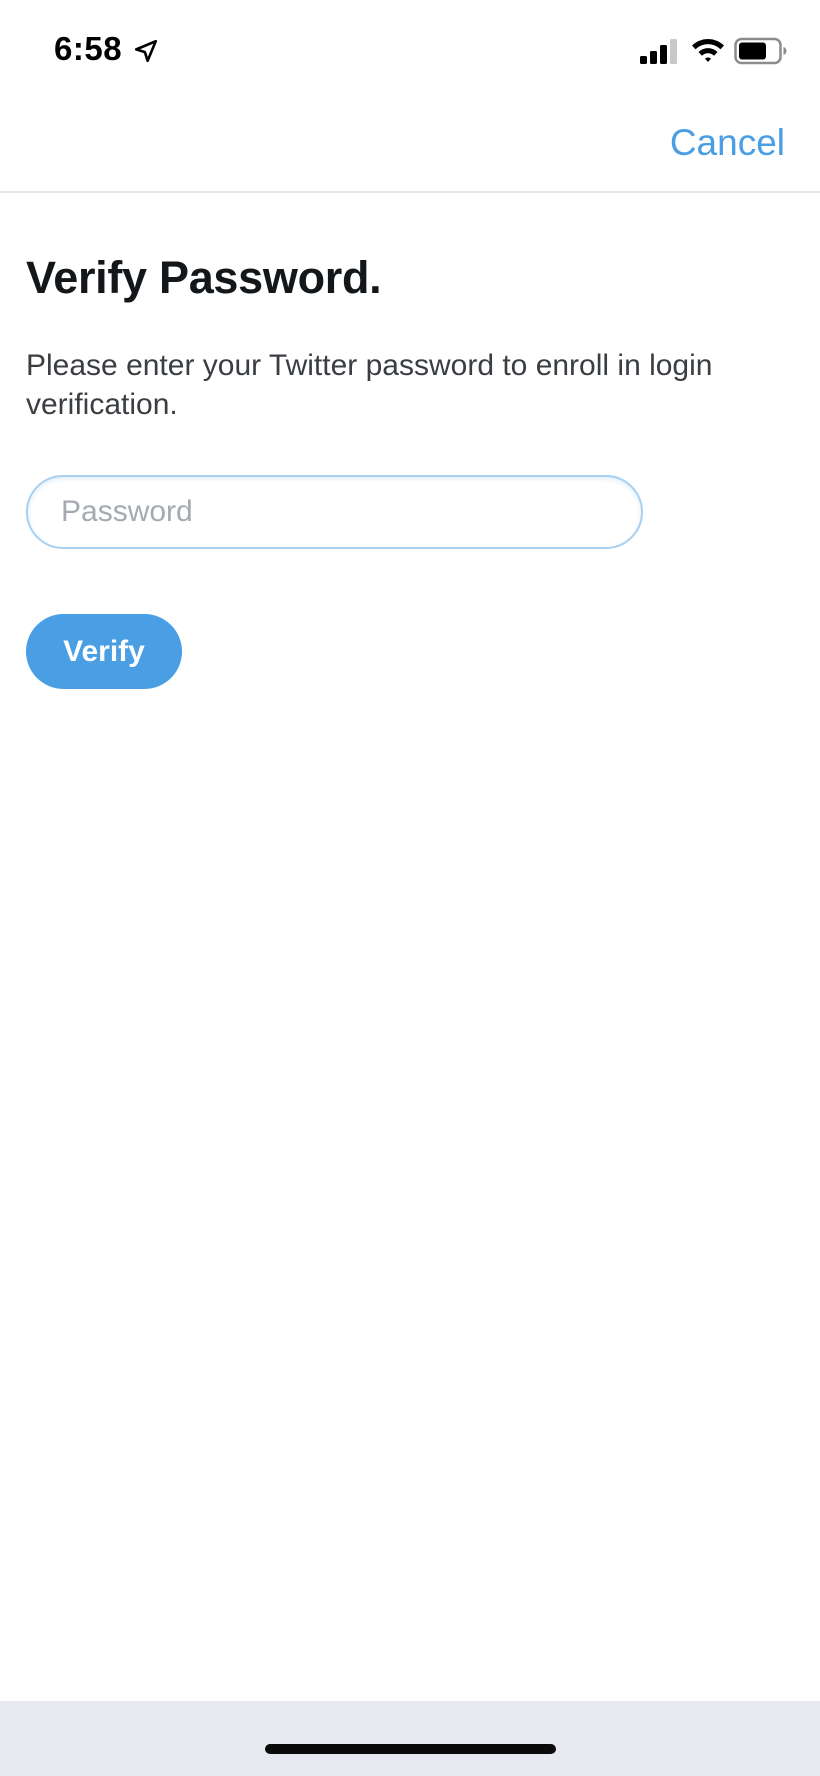 Image resolution: width=820 pixels, height=1776 pixels. Describe the element at coordinates (410, 1749) in the screenshot. I see `home-indicator` at that location.